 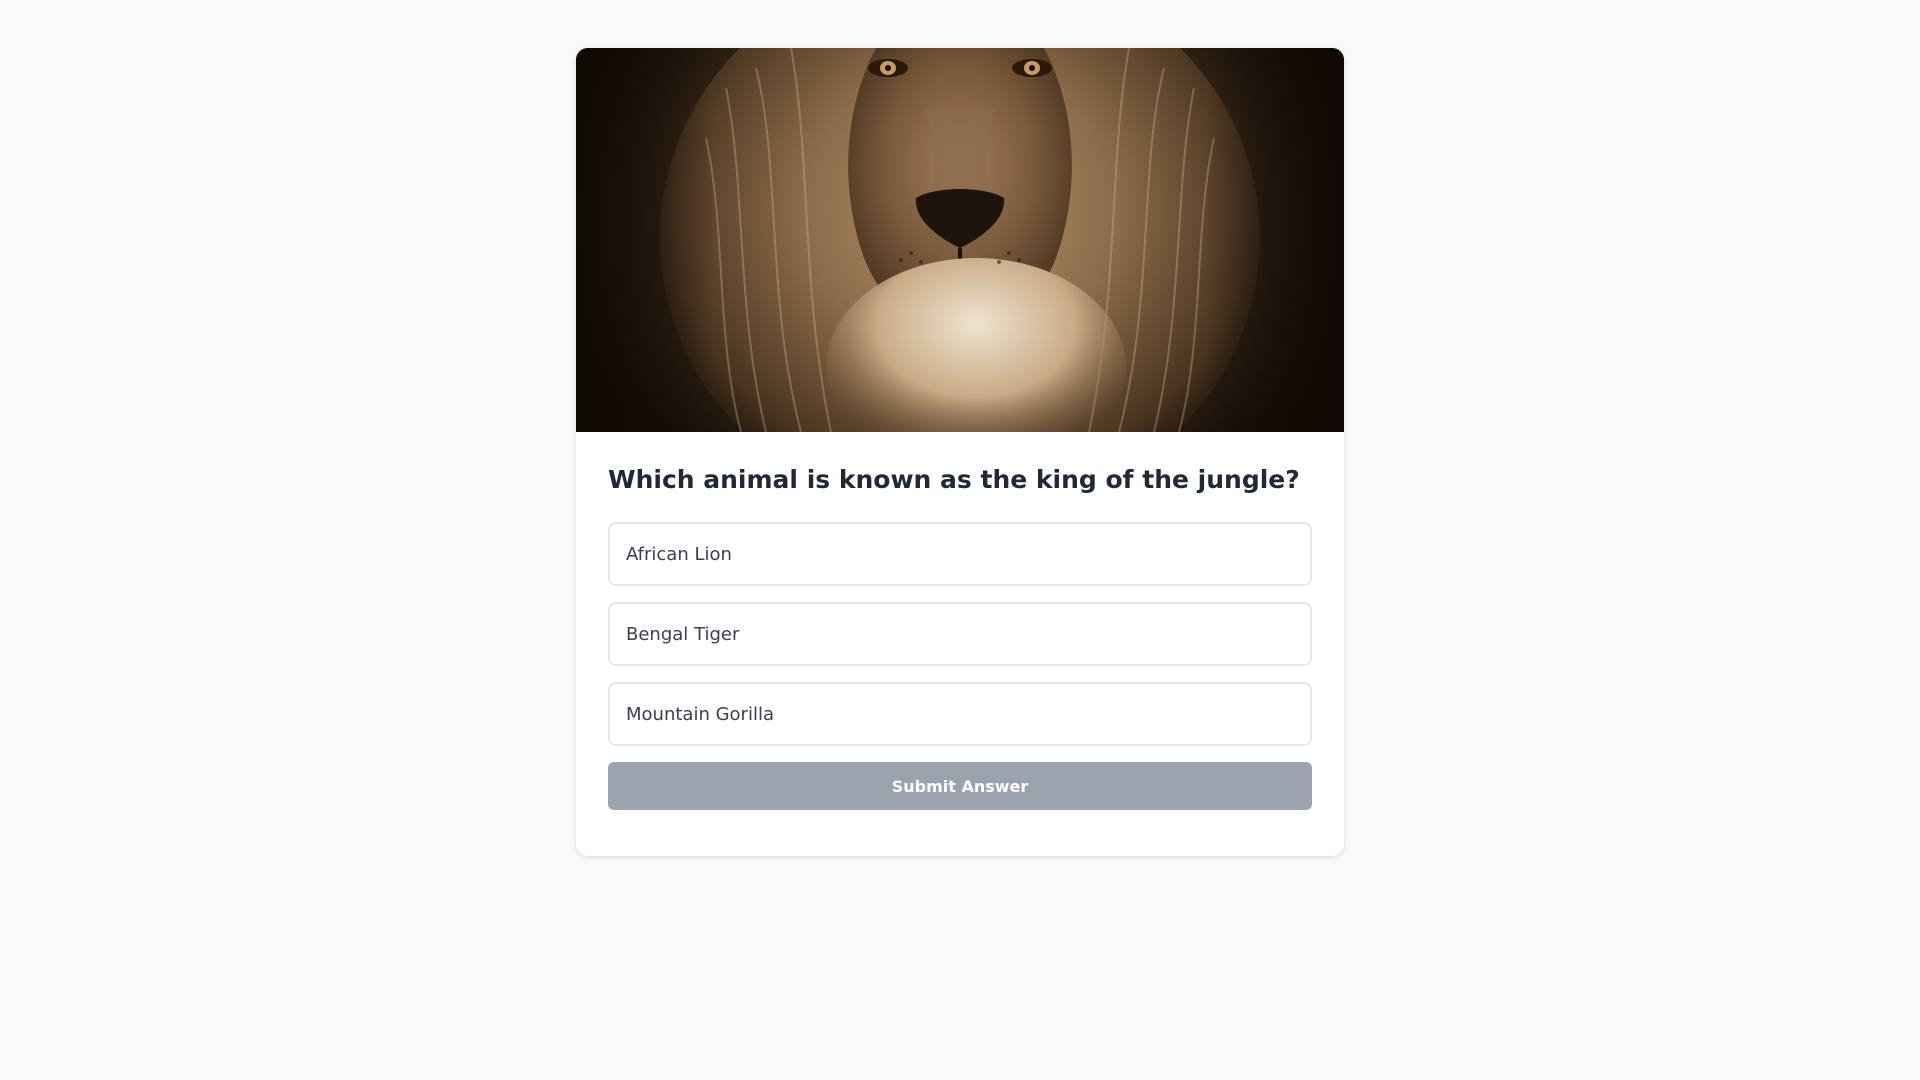 What do you see at coordinates (960, 554) in the screenshot?
I see `answer-option-african-lion: African Lion` at bounding box center [960, 554].